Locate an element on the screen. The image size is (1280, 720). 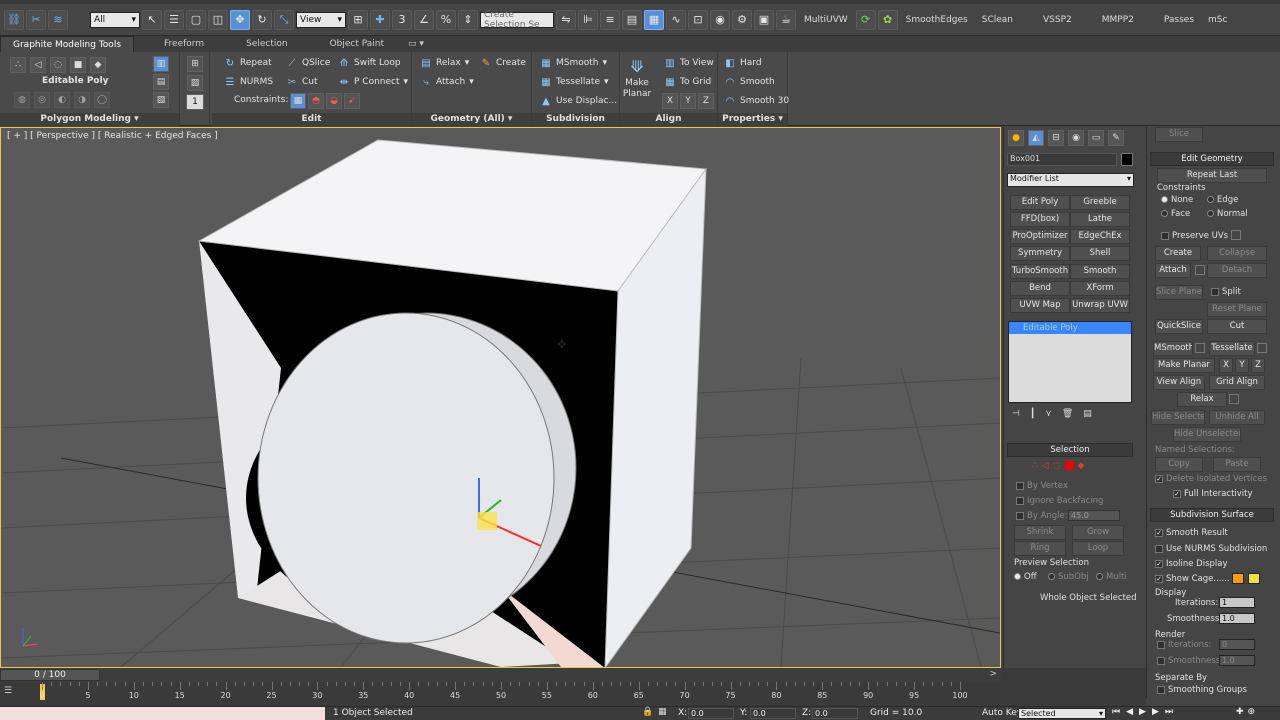
delete-isolated-checkbox: ✓ Delete Isolated Vertices is located at coordinates (1211, 479).